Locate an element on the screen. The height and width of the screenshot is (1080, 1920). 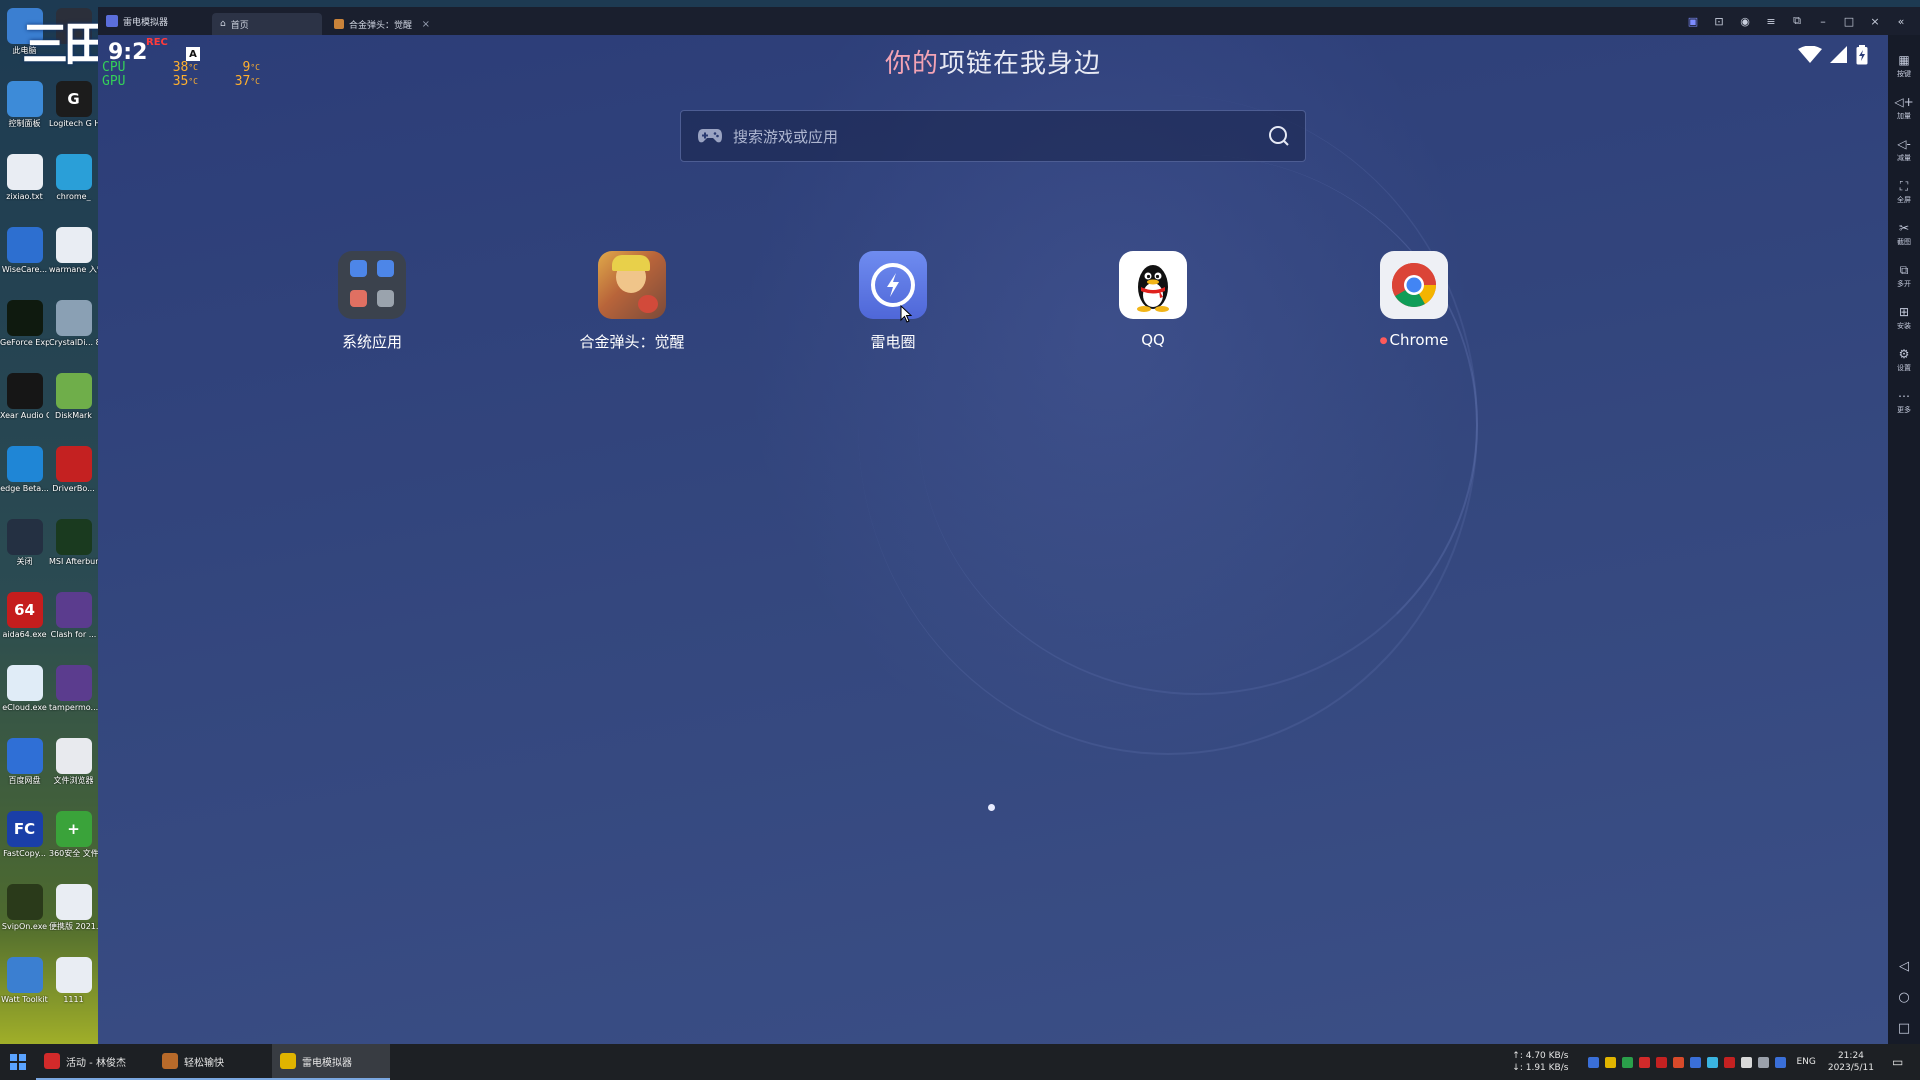
clock-date: 2023/5/11 is located at coordinates (1850, 1068).